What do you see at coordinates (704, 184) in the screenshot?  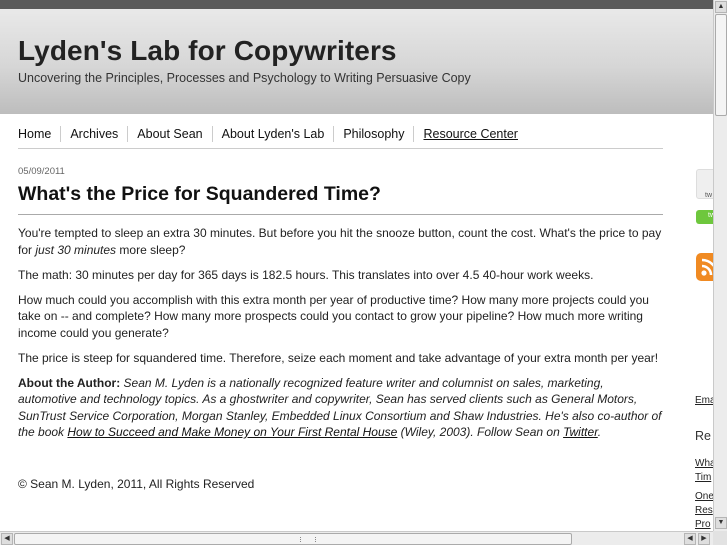 I see `twitter-widget: tw` at bounding box center [704, 184].